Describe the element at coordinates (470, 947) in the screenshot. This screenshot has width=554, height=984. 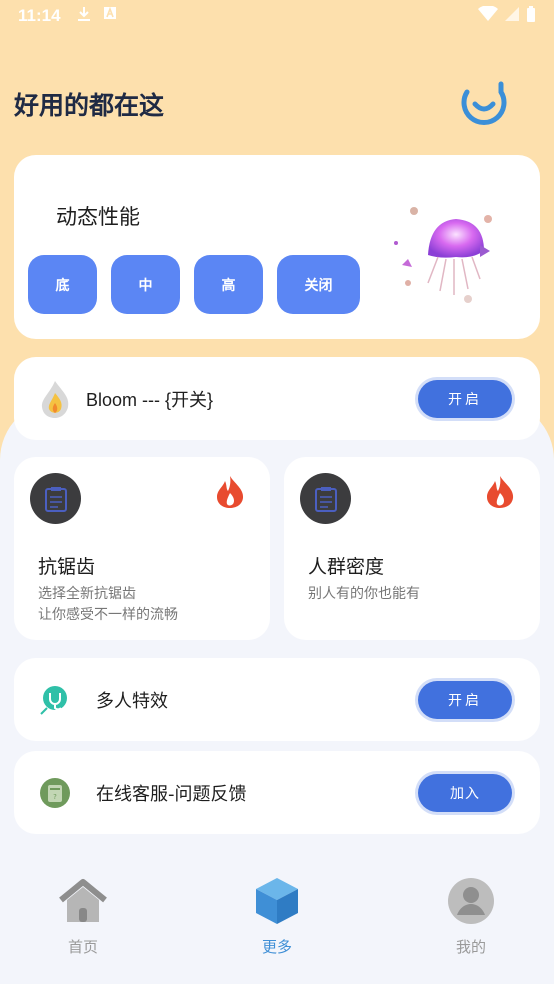
I see `nav-profile-label: 我的` at that location.